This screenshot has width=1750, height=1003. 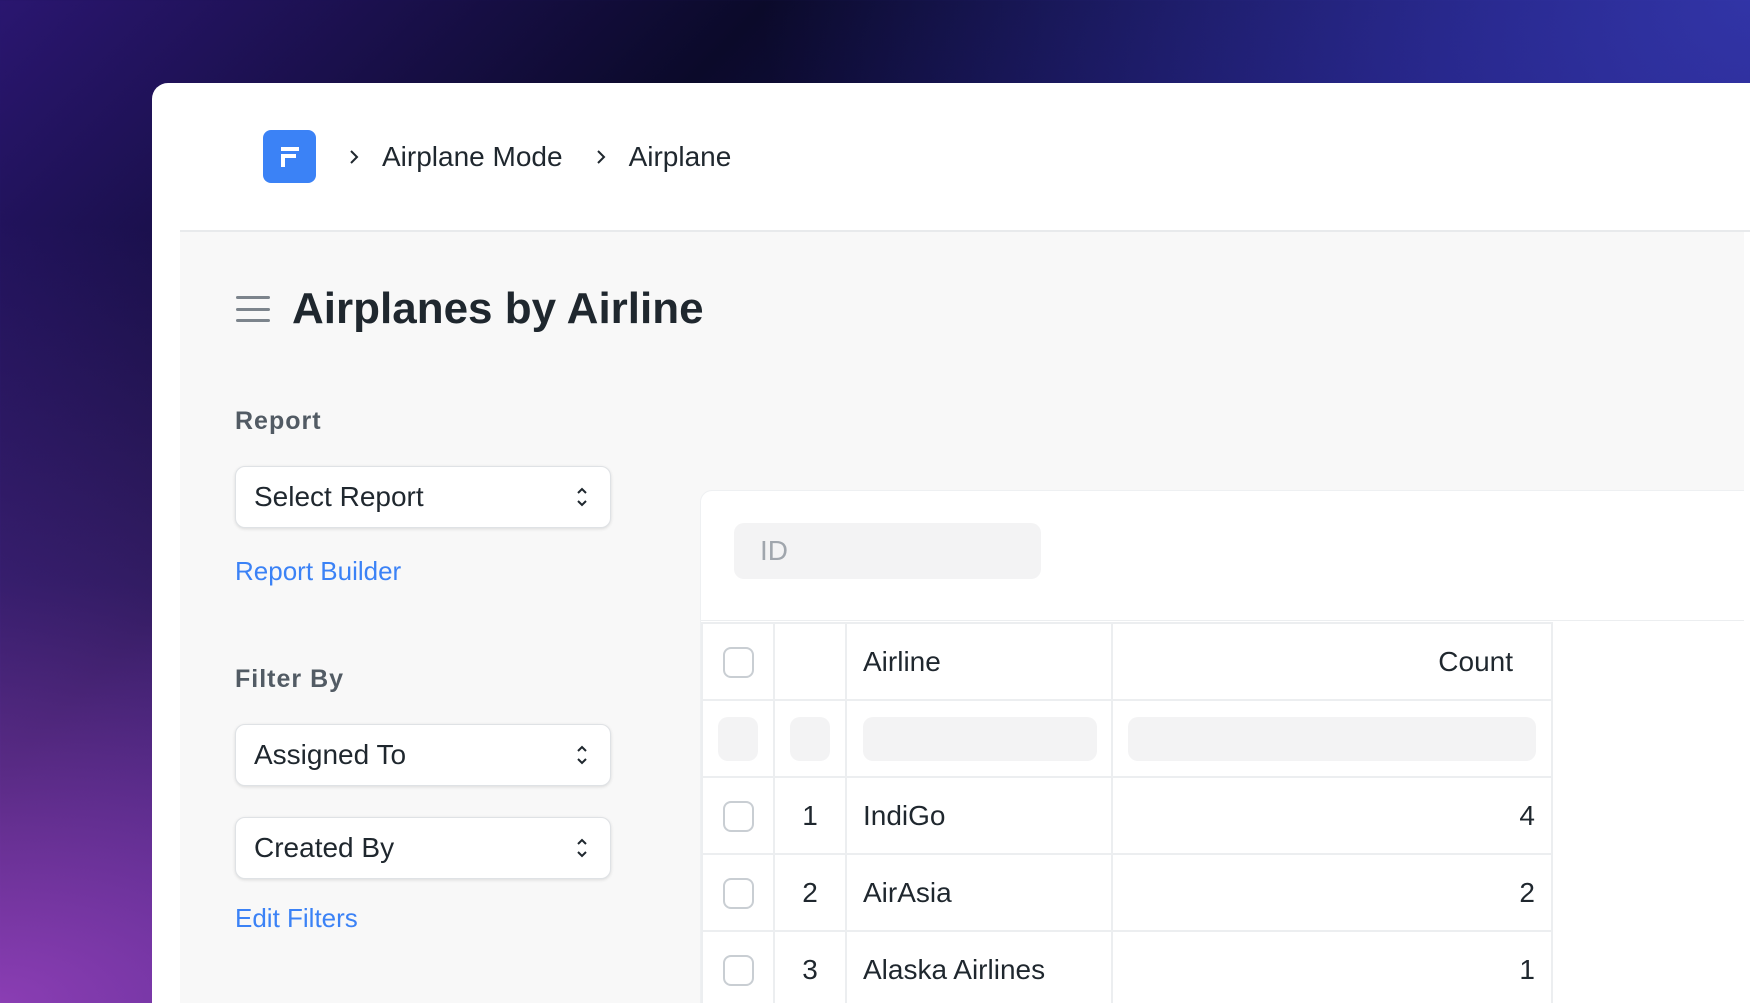 I want to click on column-header-count: Count, so click(x=1332, y=661).